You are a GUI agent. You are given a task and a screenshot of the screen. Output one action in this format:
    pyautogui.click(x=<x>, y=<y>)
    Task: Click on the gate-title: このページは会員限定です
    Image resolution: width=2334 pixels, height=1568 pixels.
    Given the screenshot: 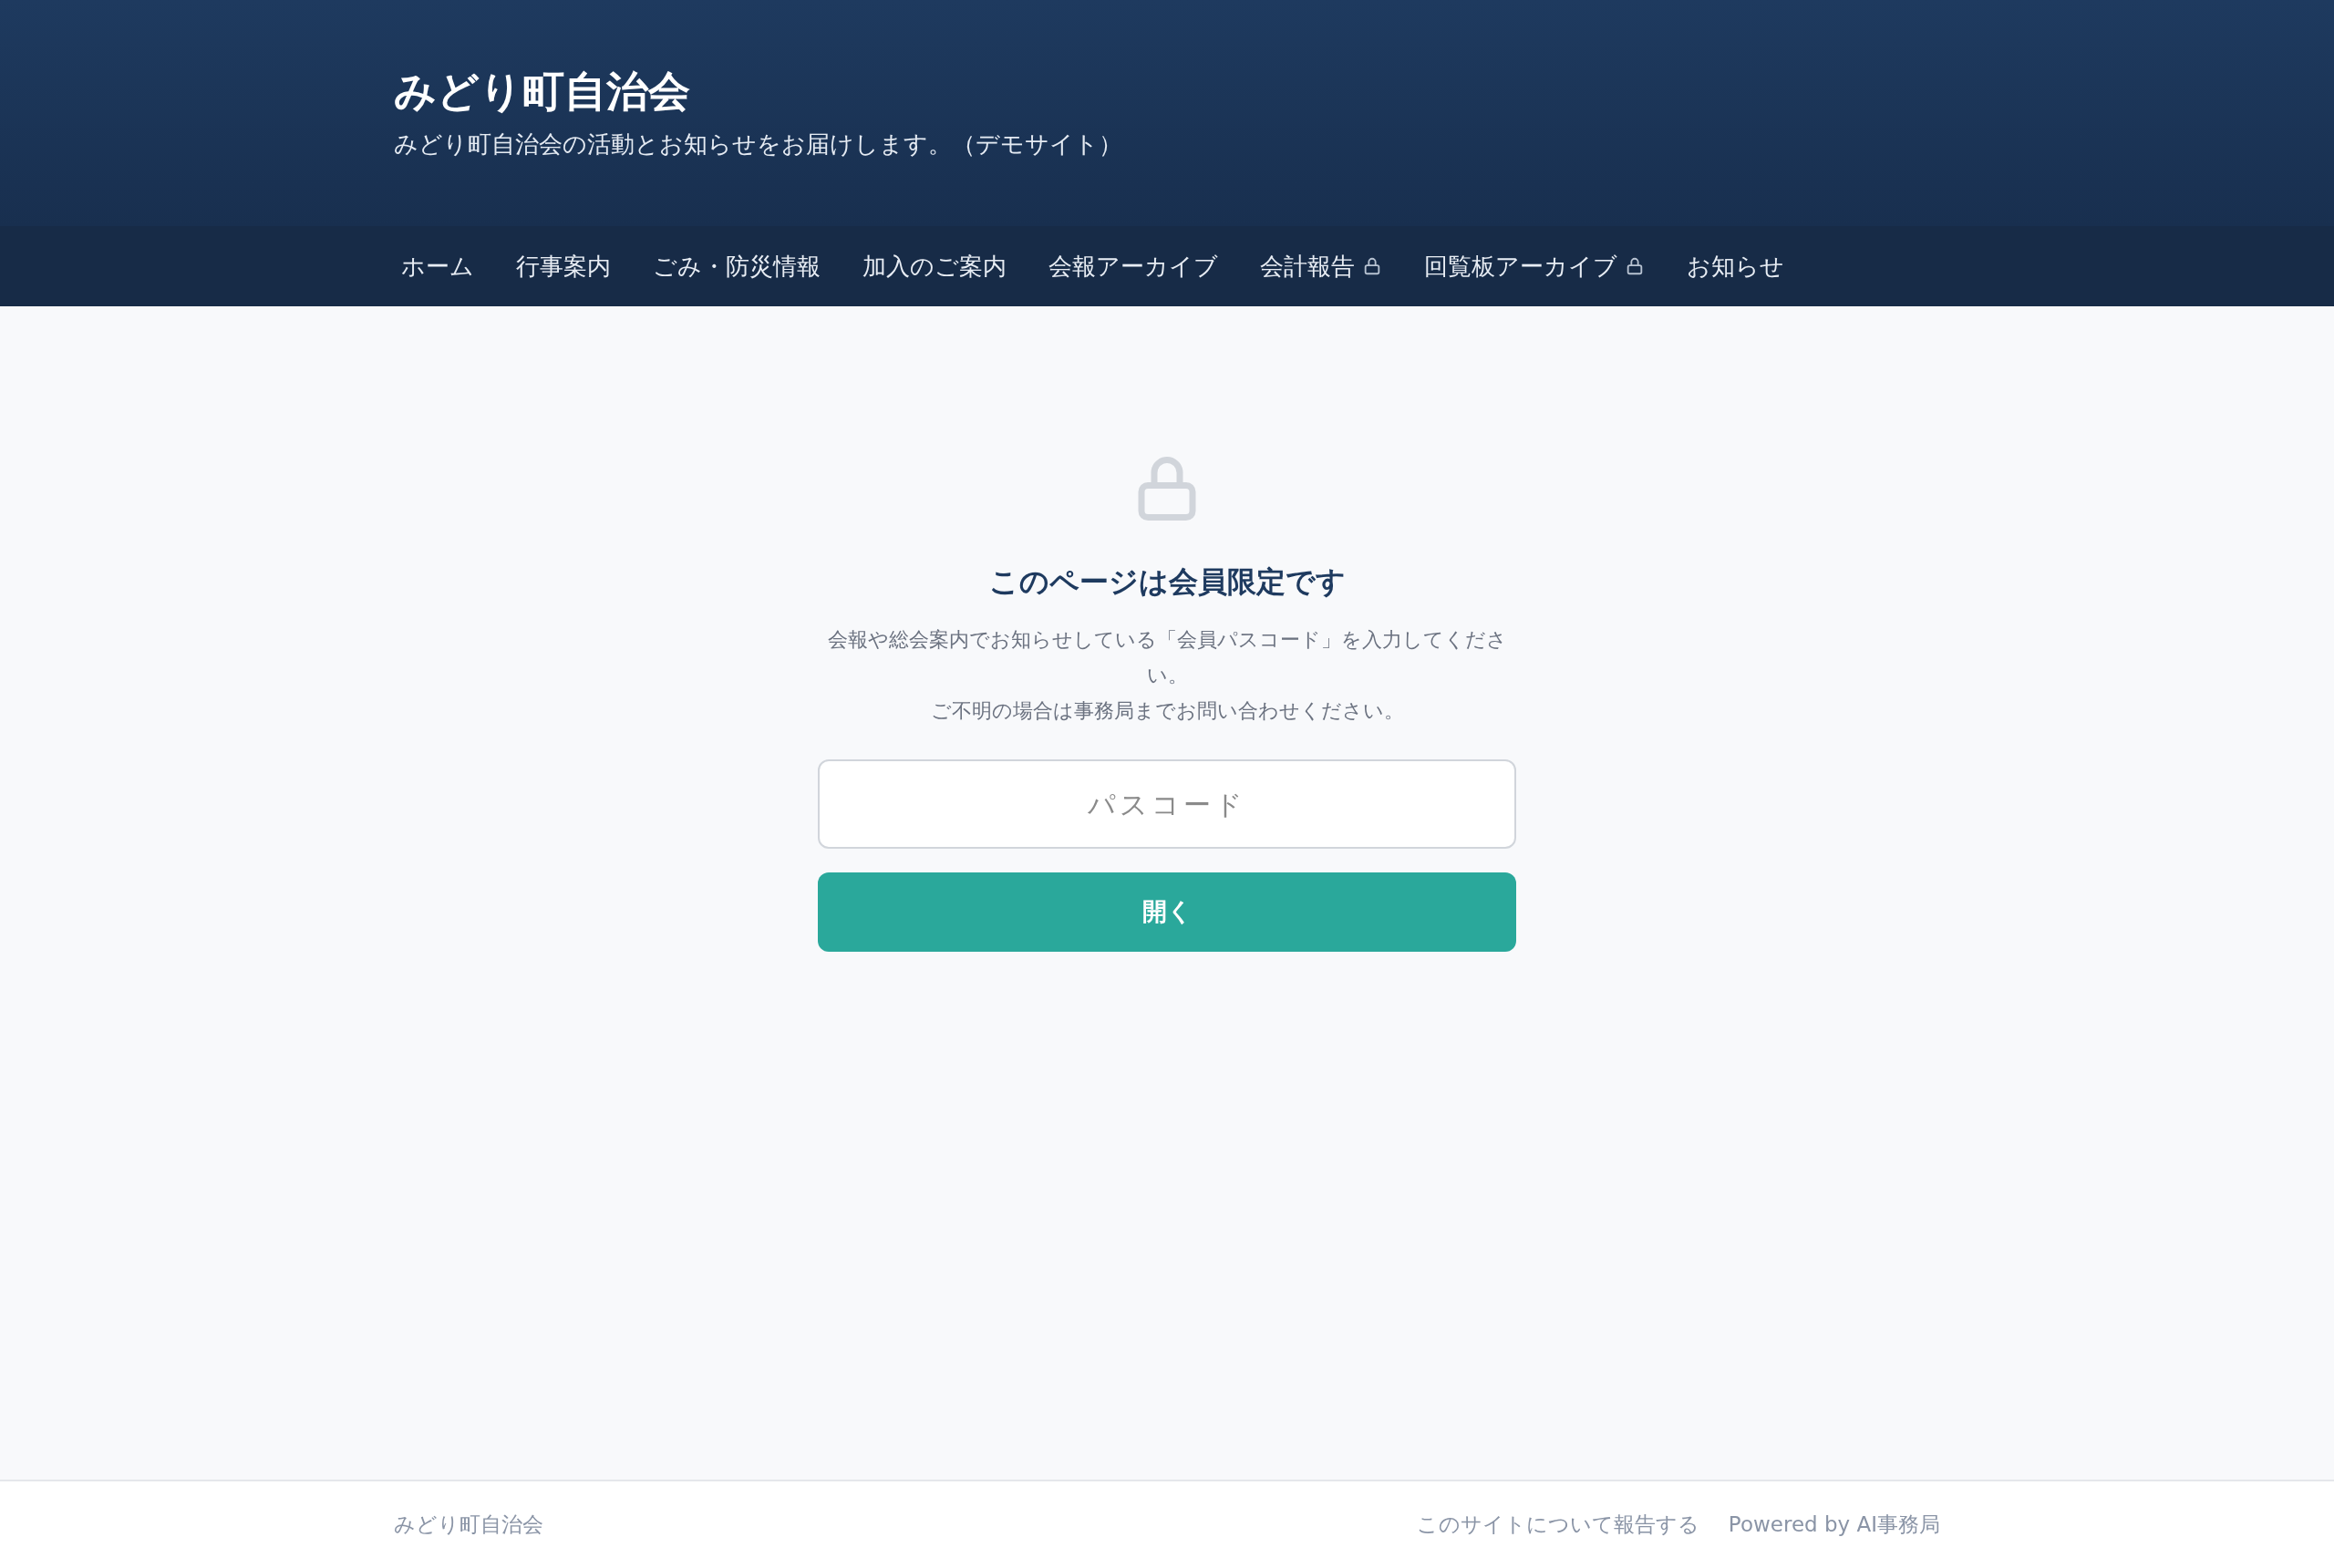 What is the action you would take?
    pyautogui.click(x=1167, y=582)
    